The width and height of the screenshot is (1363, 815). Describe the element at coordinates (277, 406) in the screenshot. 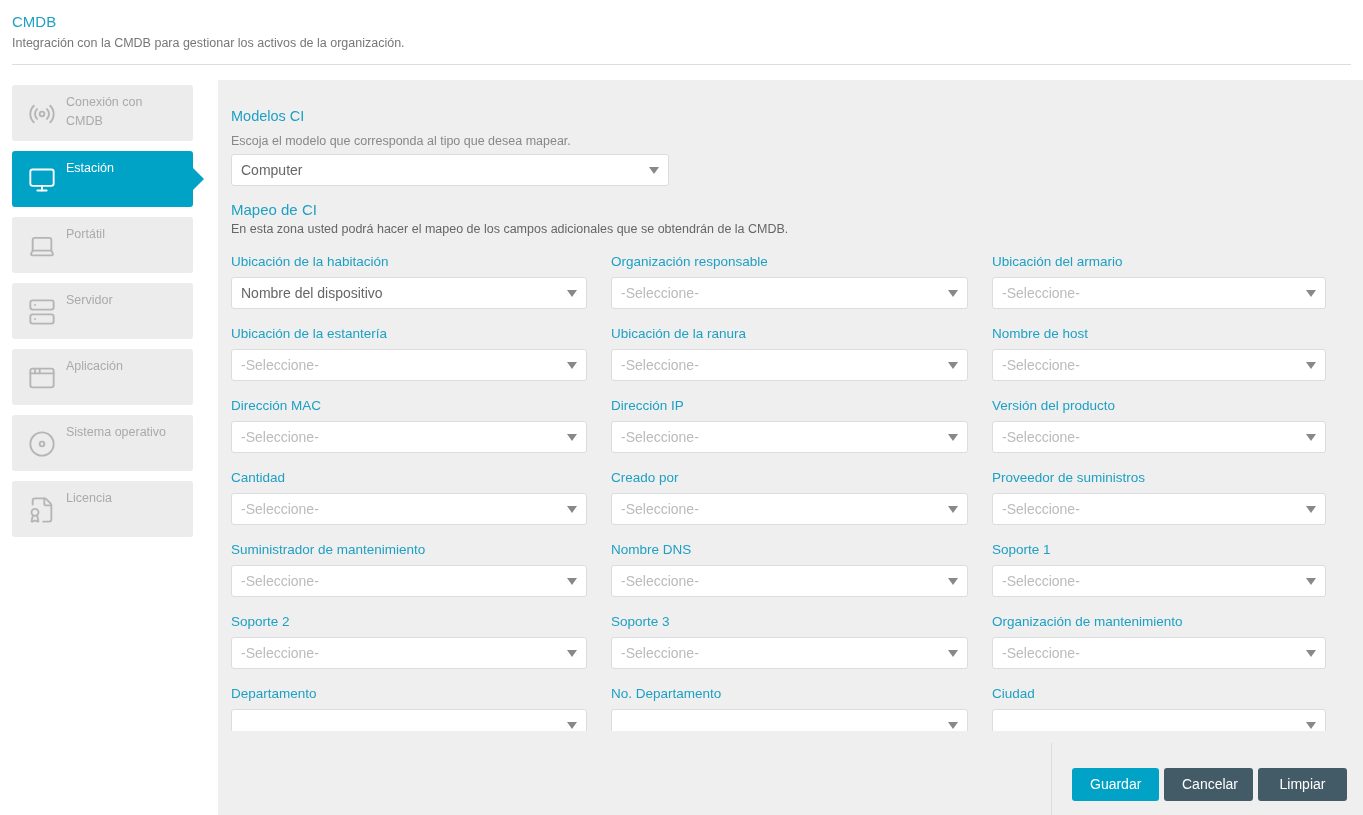

I see `field-label: Dirección MAC` at that location.